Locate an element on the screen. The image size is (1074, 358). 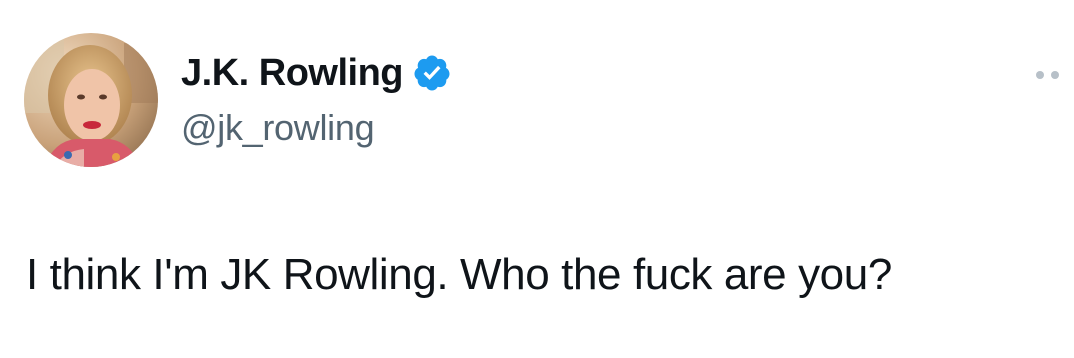
avatar is located at coordinates (91, 100).